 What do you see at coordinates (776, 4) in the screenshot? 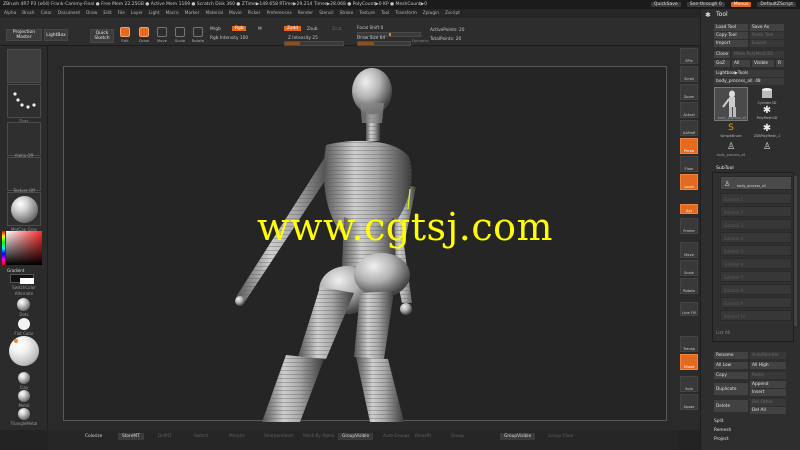
I see `default-zscript-button: DefaultZScript` at bounding box center [776, 4].